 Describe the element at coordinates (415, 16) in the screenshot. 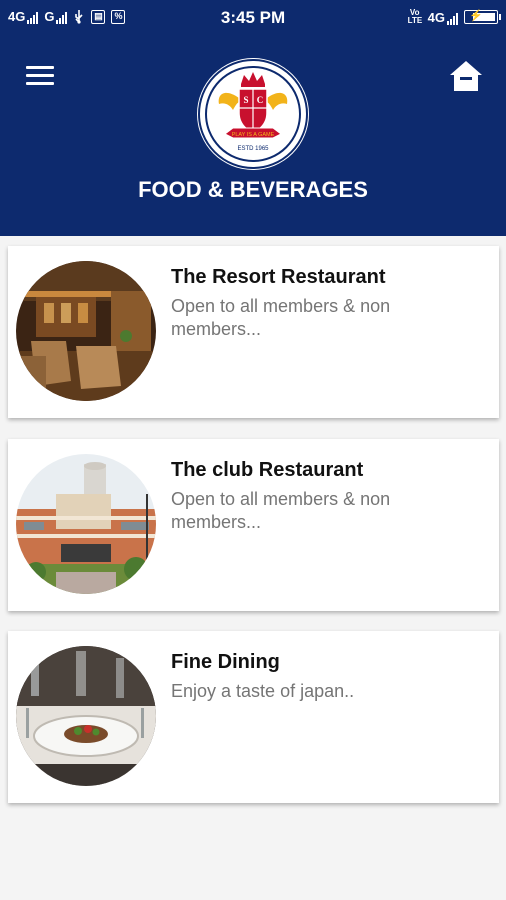

I see `volte-badge: Vo LTE` at that location.